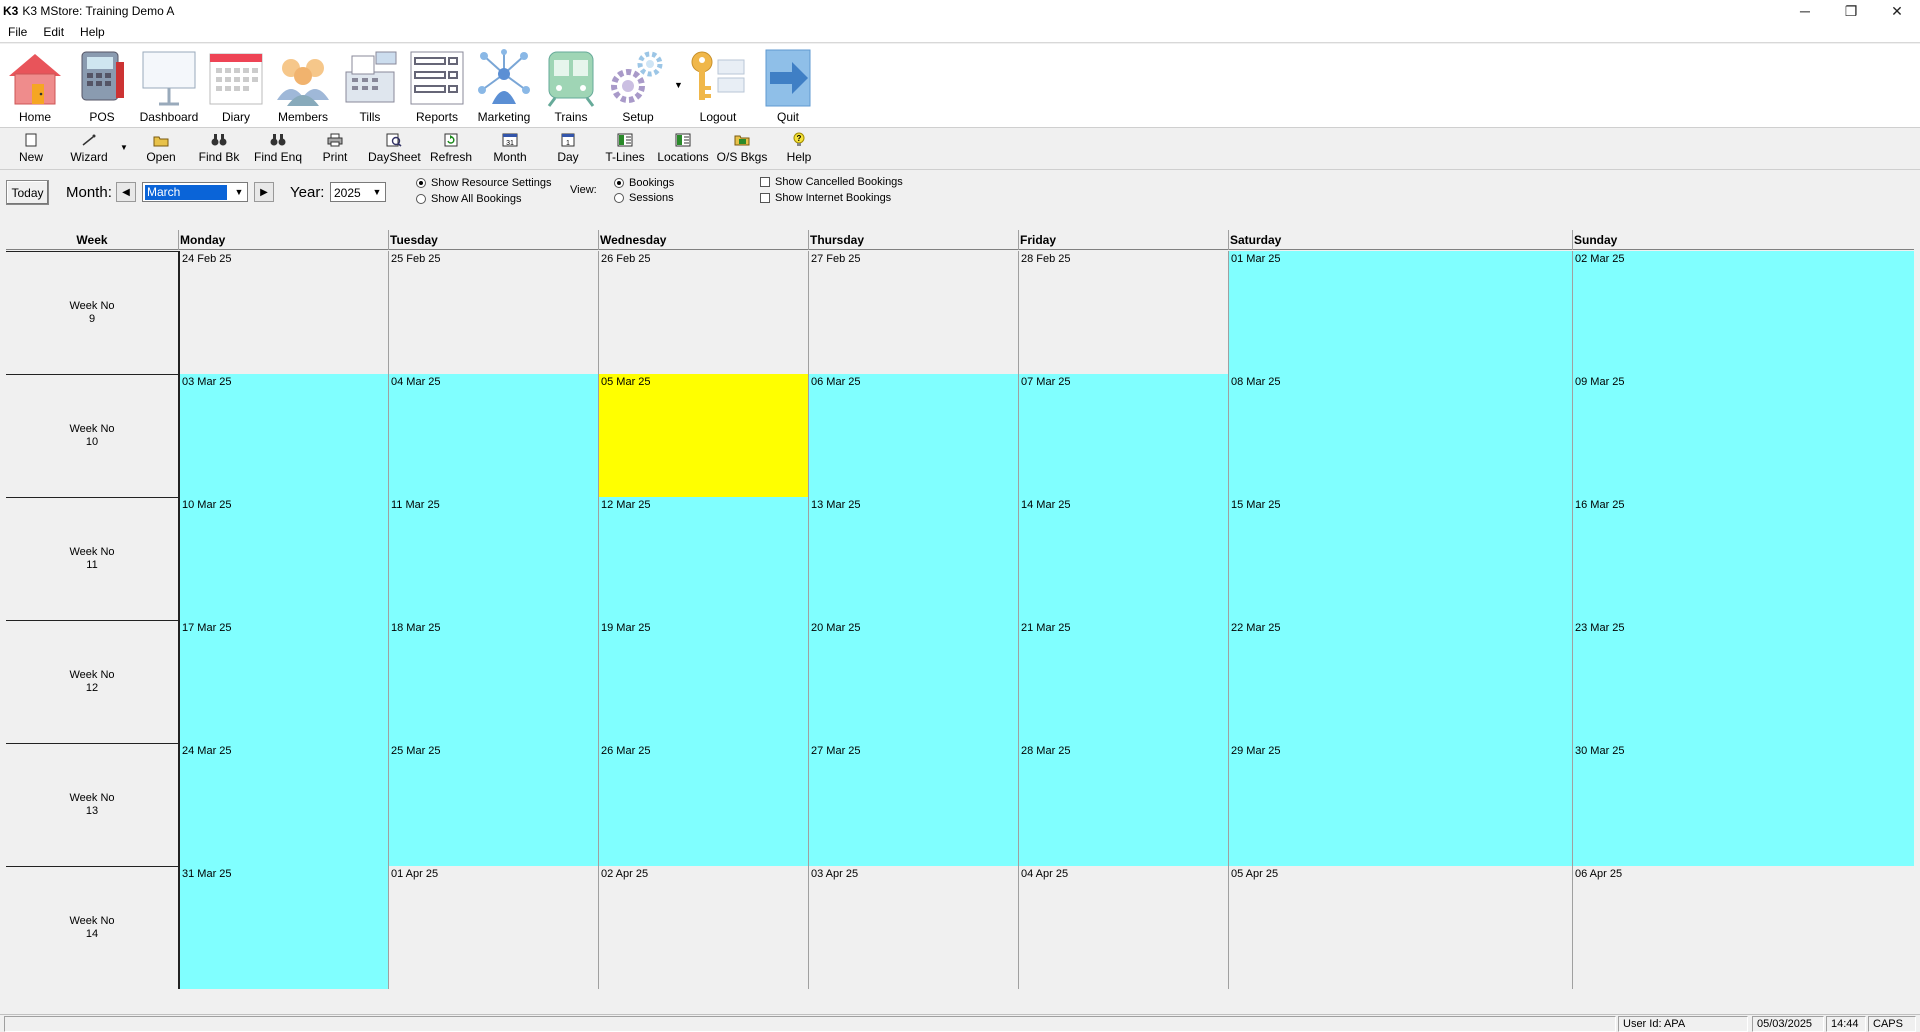 Image resolution: width=1920 pixels, height=1032 pixels. What do you see at coordinates (703, 558) in the screenshot?
I see `day-cell: 12 Mar 25` at bounding box center [703, 558].